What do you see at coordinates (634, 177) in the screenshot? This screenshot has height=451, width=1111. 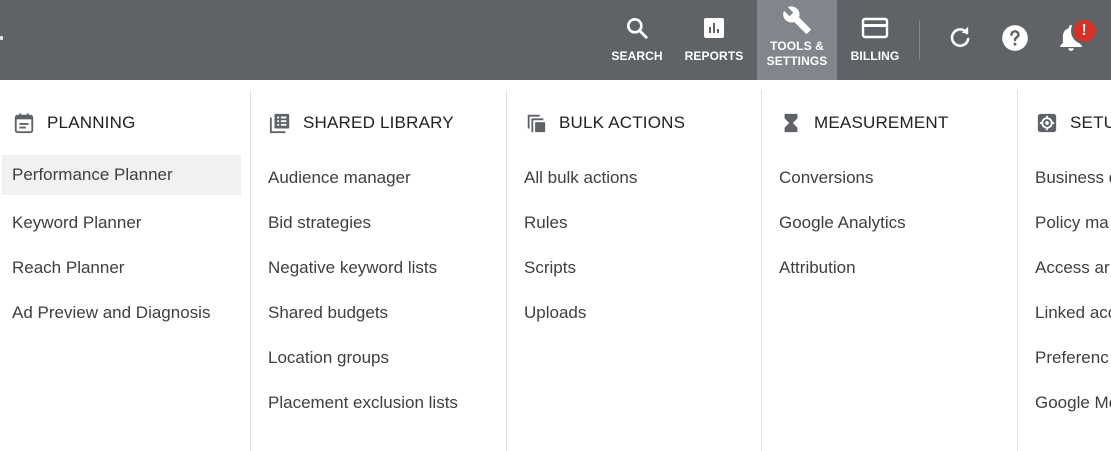 I see `menu-item-all-bulk-actions: All bulk actions` at bounding box center [634, 177].